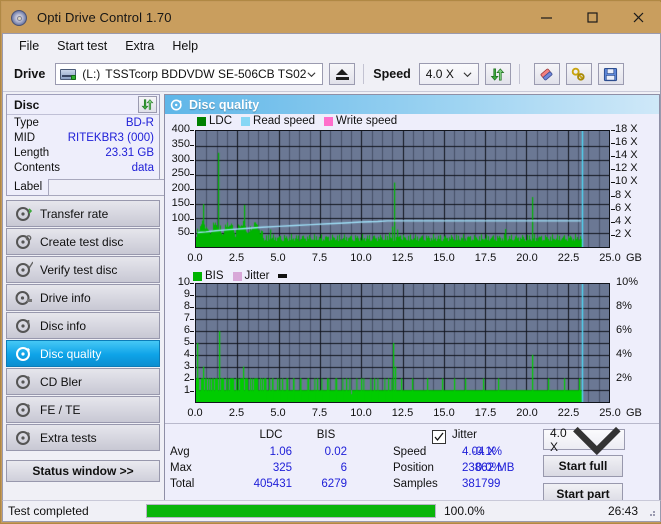 This screenshot has height=524, width=661. Describe the element at coordinates (623, 233) in the screenshot. I see `axis-tick-label: 2 X` at that location.